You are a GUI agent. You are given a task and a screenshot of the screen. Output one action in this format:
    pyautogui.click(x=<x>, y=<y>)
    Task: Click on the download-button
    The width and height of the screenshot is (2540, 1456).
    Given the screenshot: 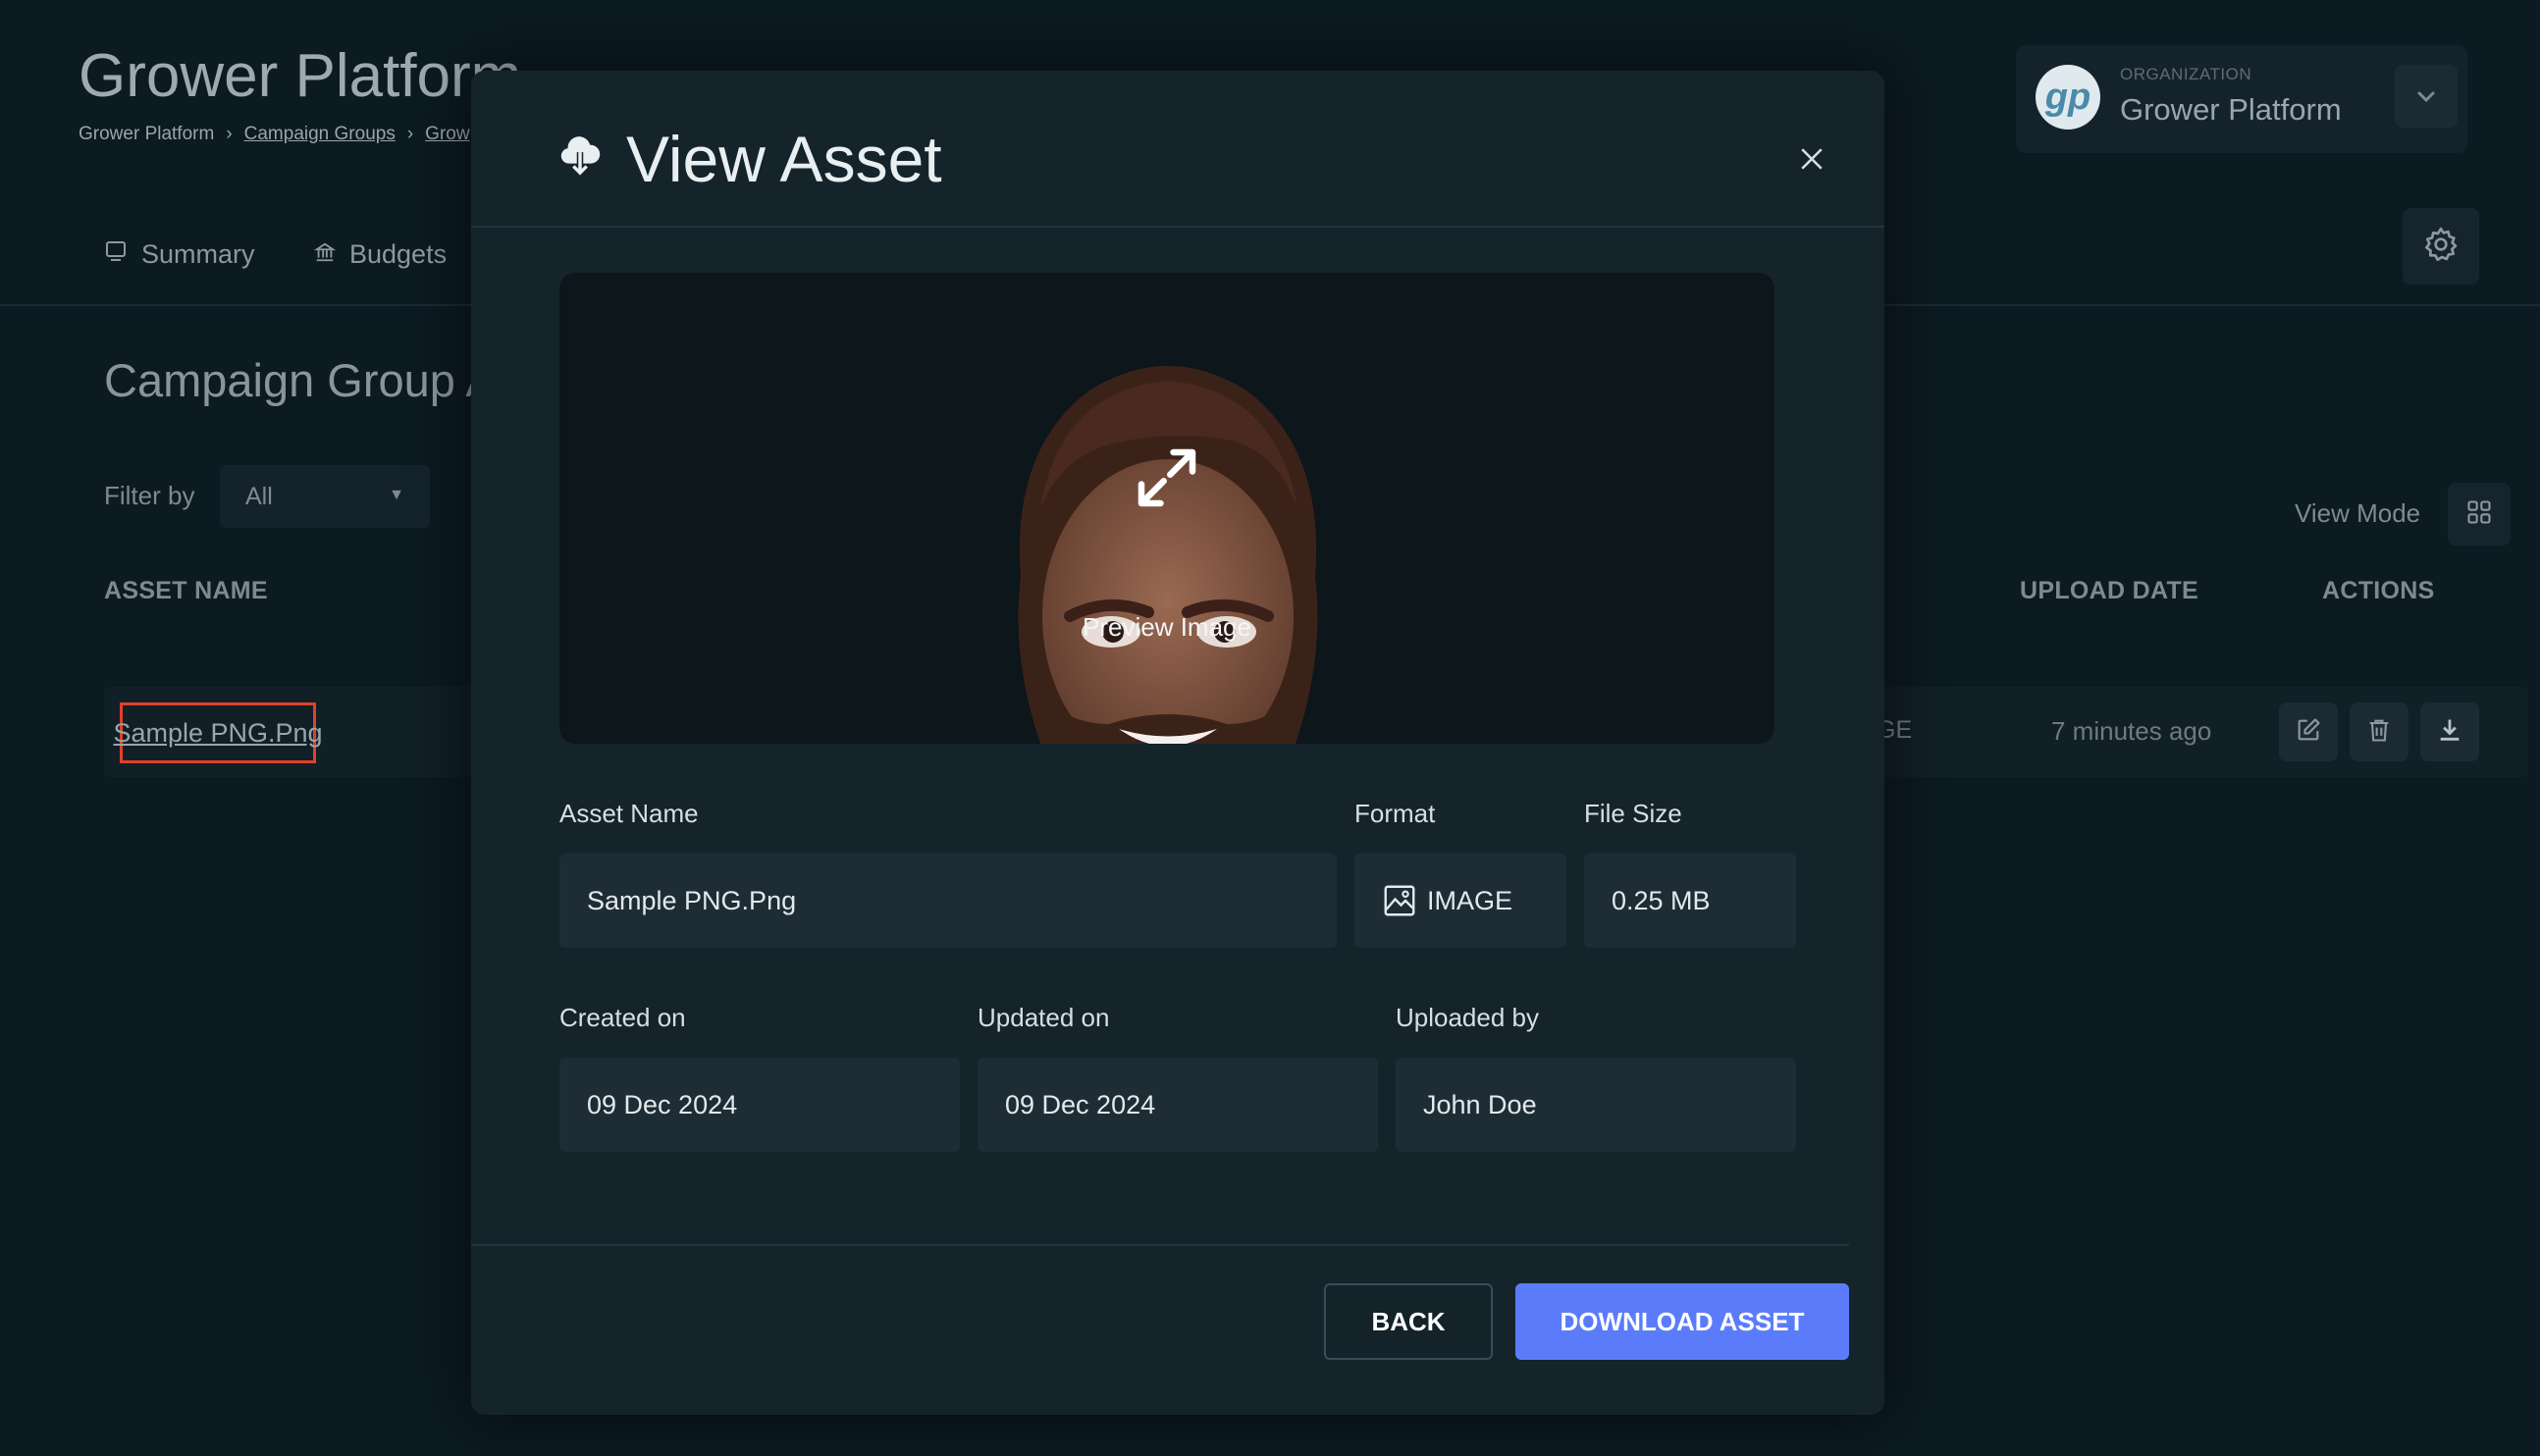 What is the action you would take?
    pyautogui.click(x=2449, y=731)
    